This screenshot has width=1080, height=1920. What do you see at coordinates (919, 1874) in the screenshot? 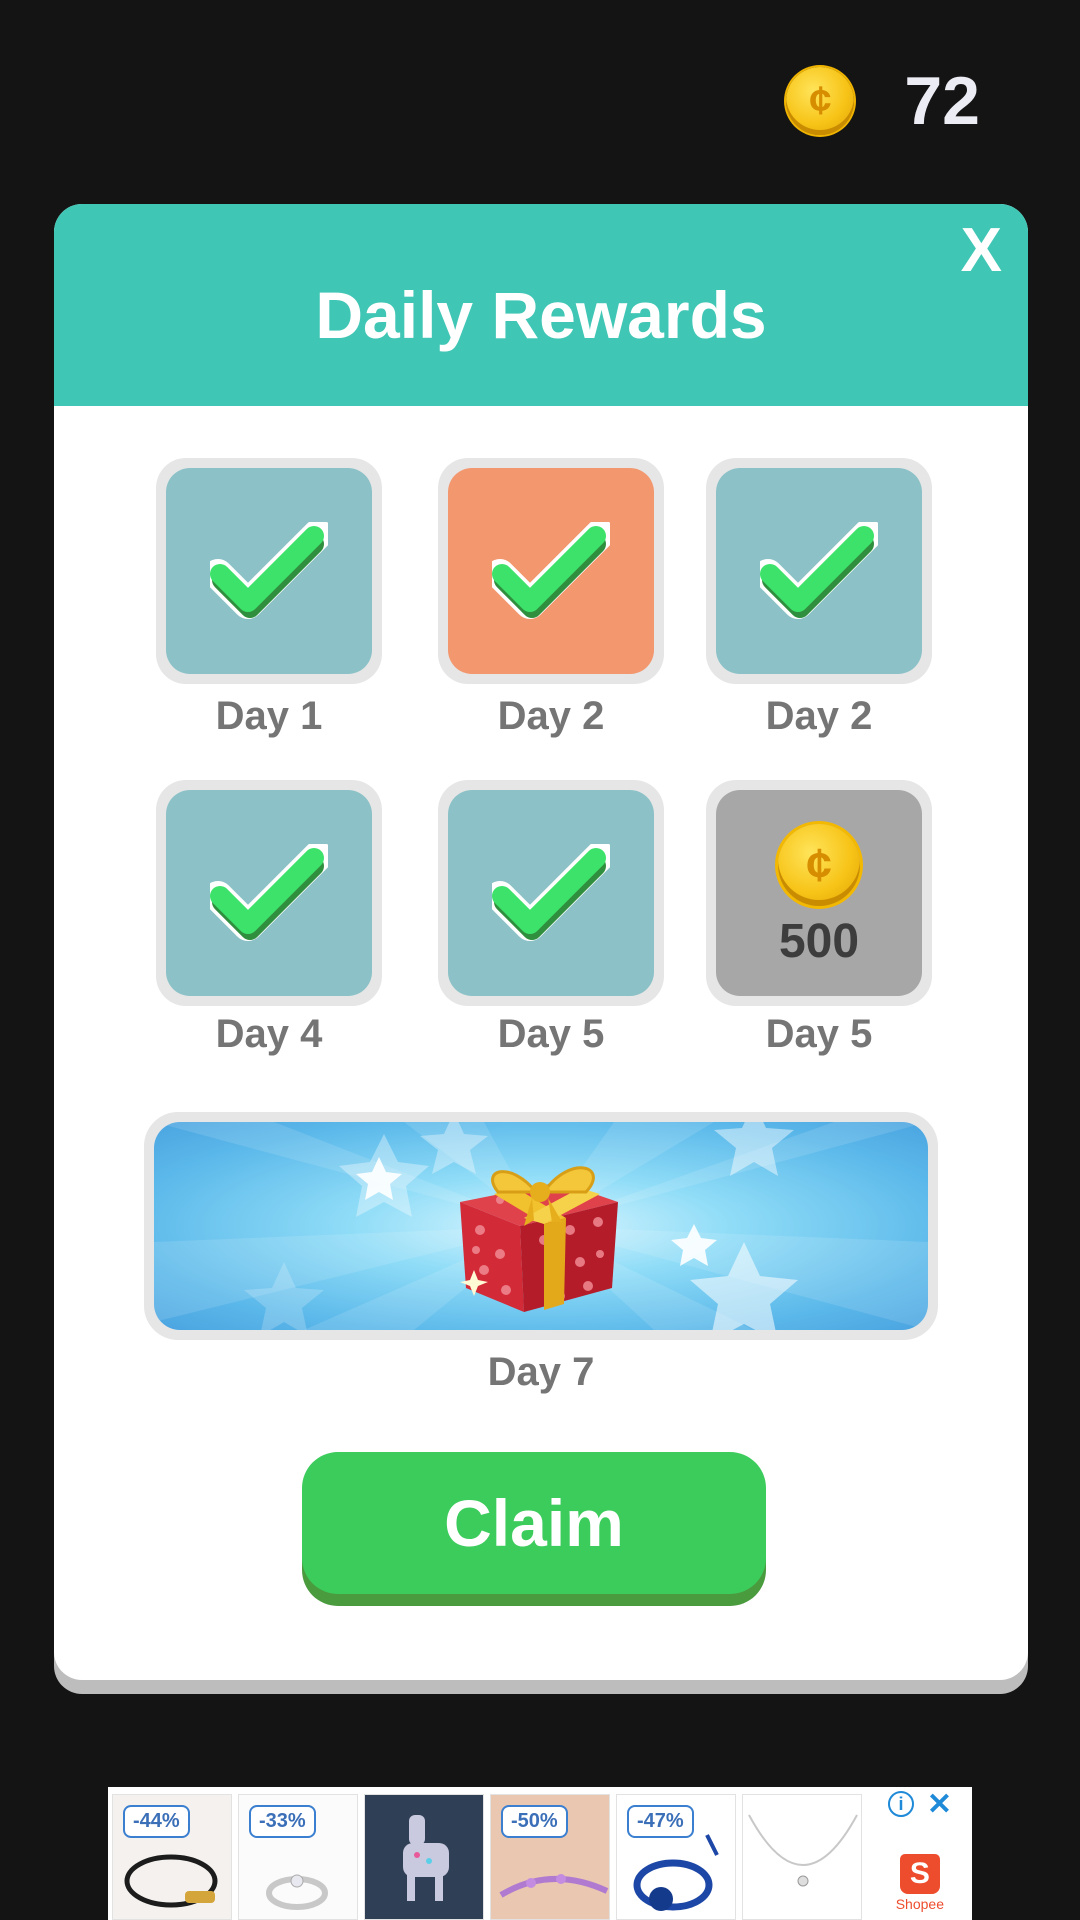
I see `shopee-bag-icon: S` at bounding box center [919, 1874].